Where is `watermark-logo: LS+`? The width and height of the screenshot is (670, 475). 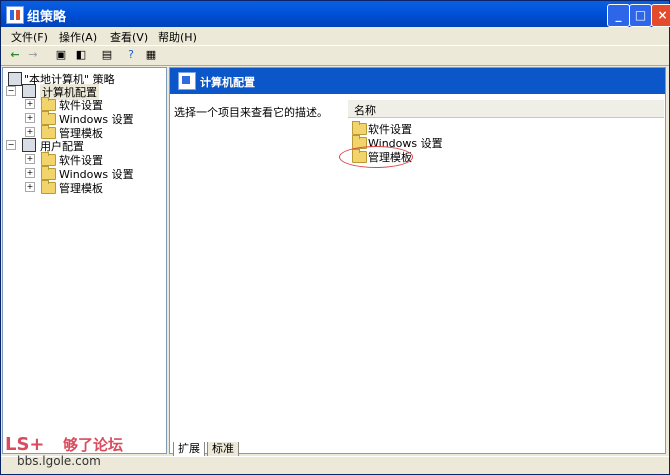
watermark-logo: LS+ is located at coordinates (25, 444).